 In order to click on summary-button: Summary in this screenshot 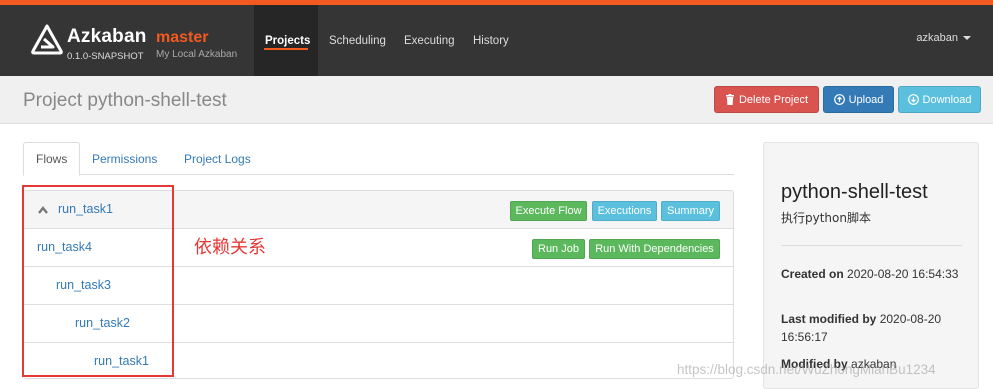, I will do `click(690, 211)`.